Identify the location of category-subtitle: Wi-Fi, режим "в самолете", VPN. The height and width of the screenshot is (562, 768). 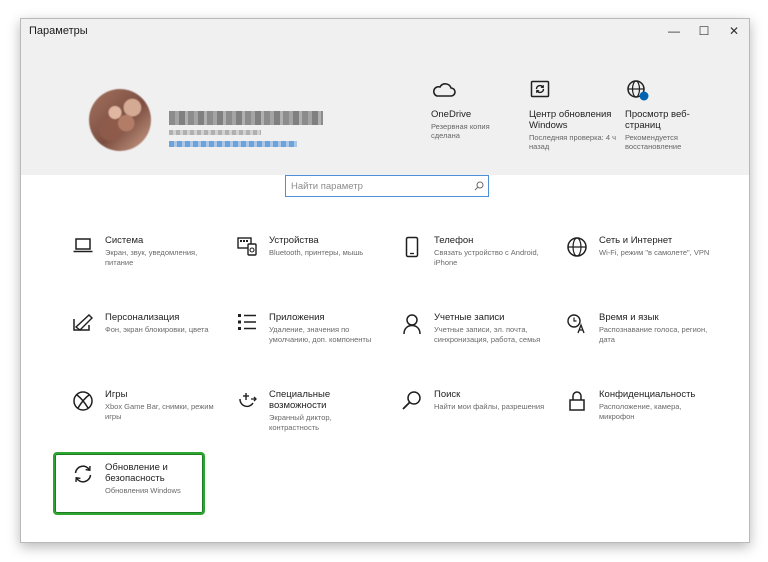
(654, 252).